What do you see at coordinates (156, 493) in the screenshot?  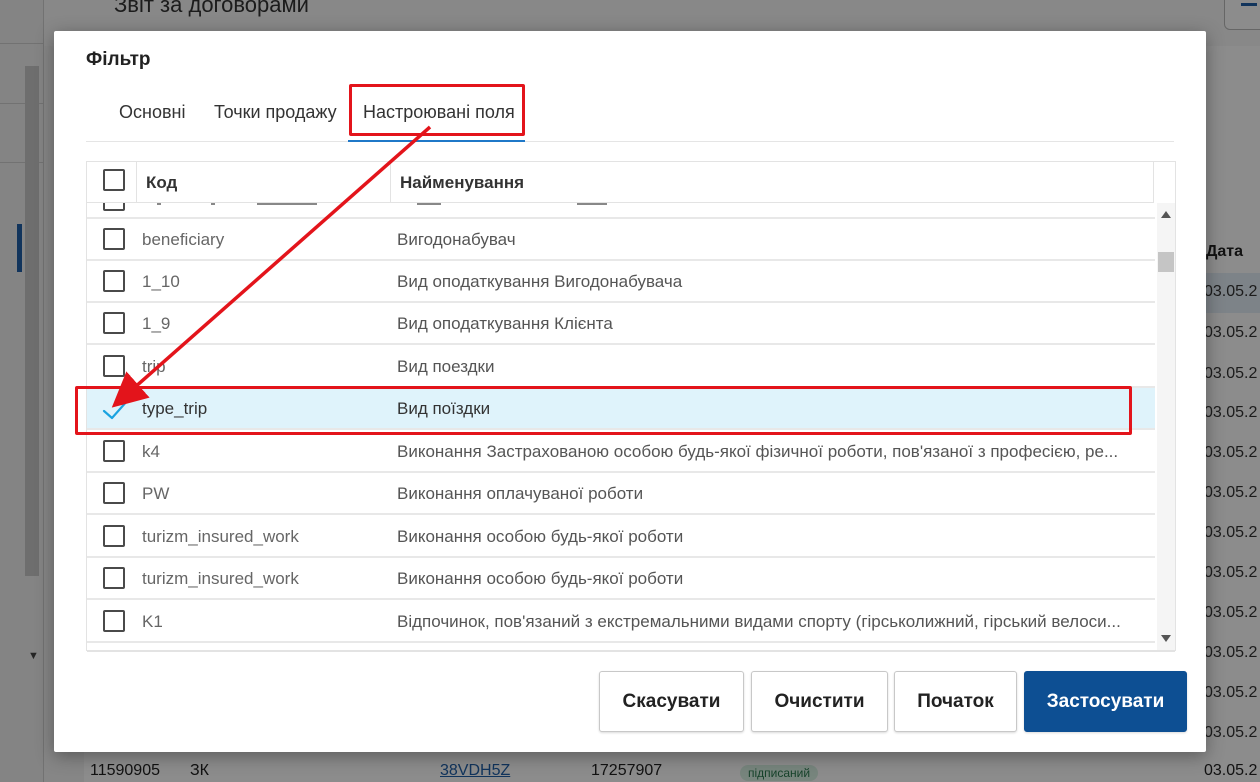 I see `row-code: PW` at bounding box center [156, 493].